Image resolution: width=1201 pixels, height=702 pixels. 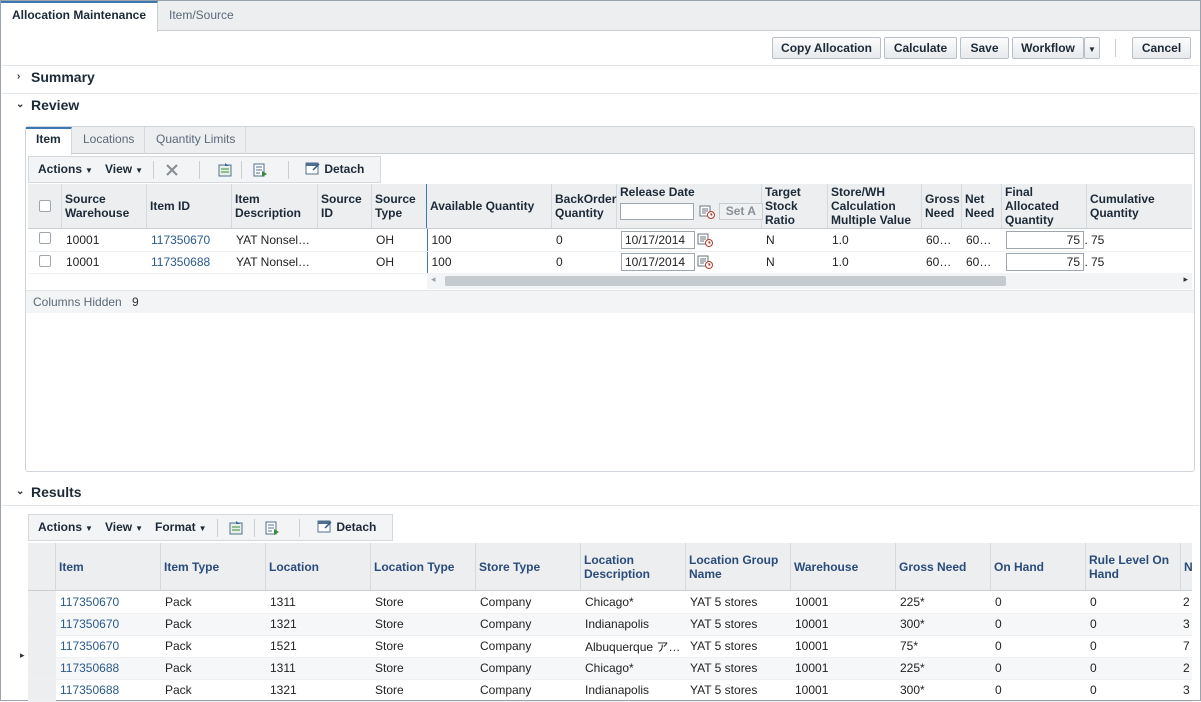 What do you see at coordinates (875, 206) in the screenshot?
I see `col-store-wh-calculation: Store/WH Calculation Multiple Value` at bounding box center [875, 206].